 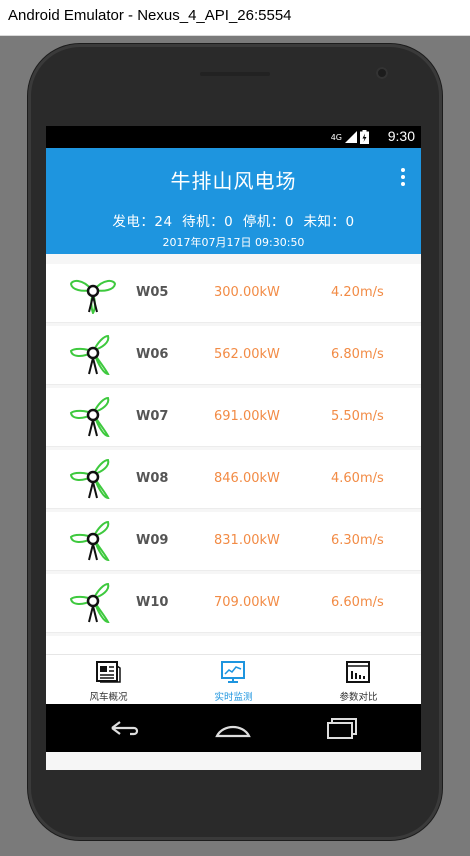 What do you see at coordinates (351, 137) in the screenshot?
I see `signal-icon` at bounding box center [351, 137].